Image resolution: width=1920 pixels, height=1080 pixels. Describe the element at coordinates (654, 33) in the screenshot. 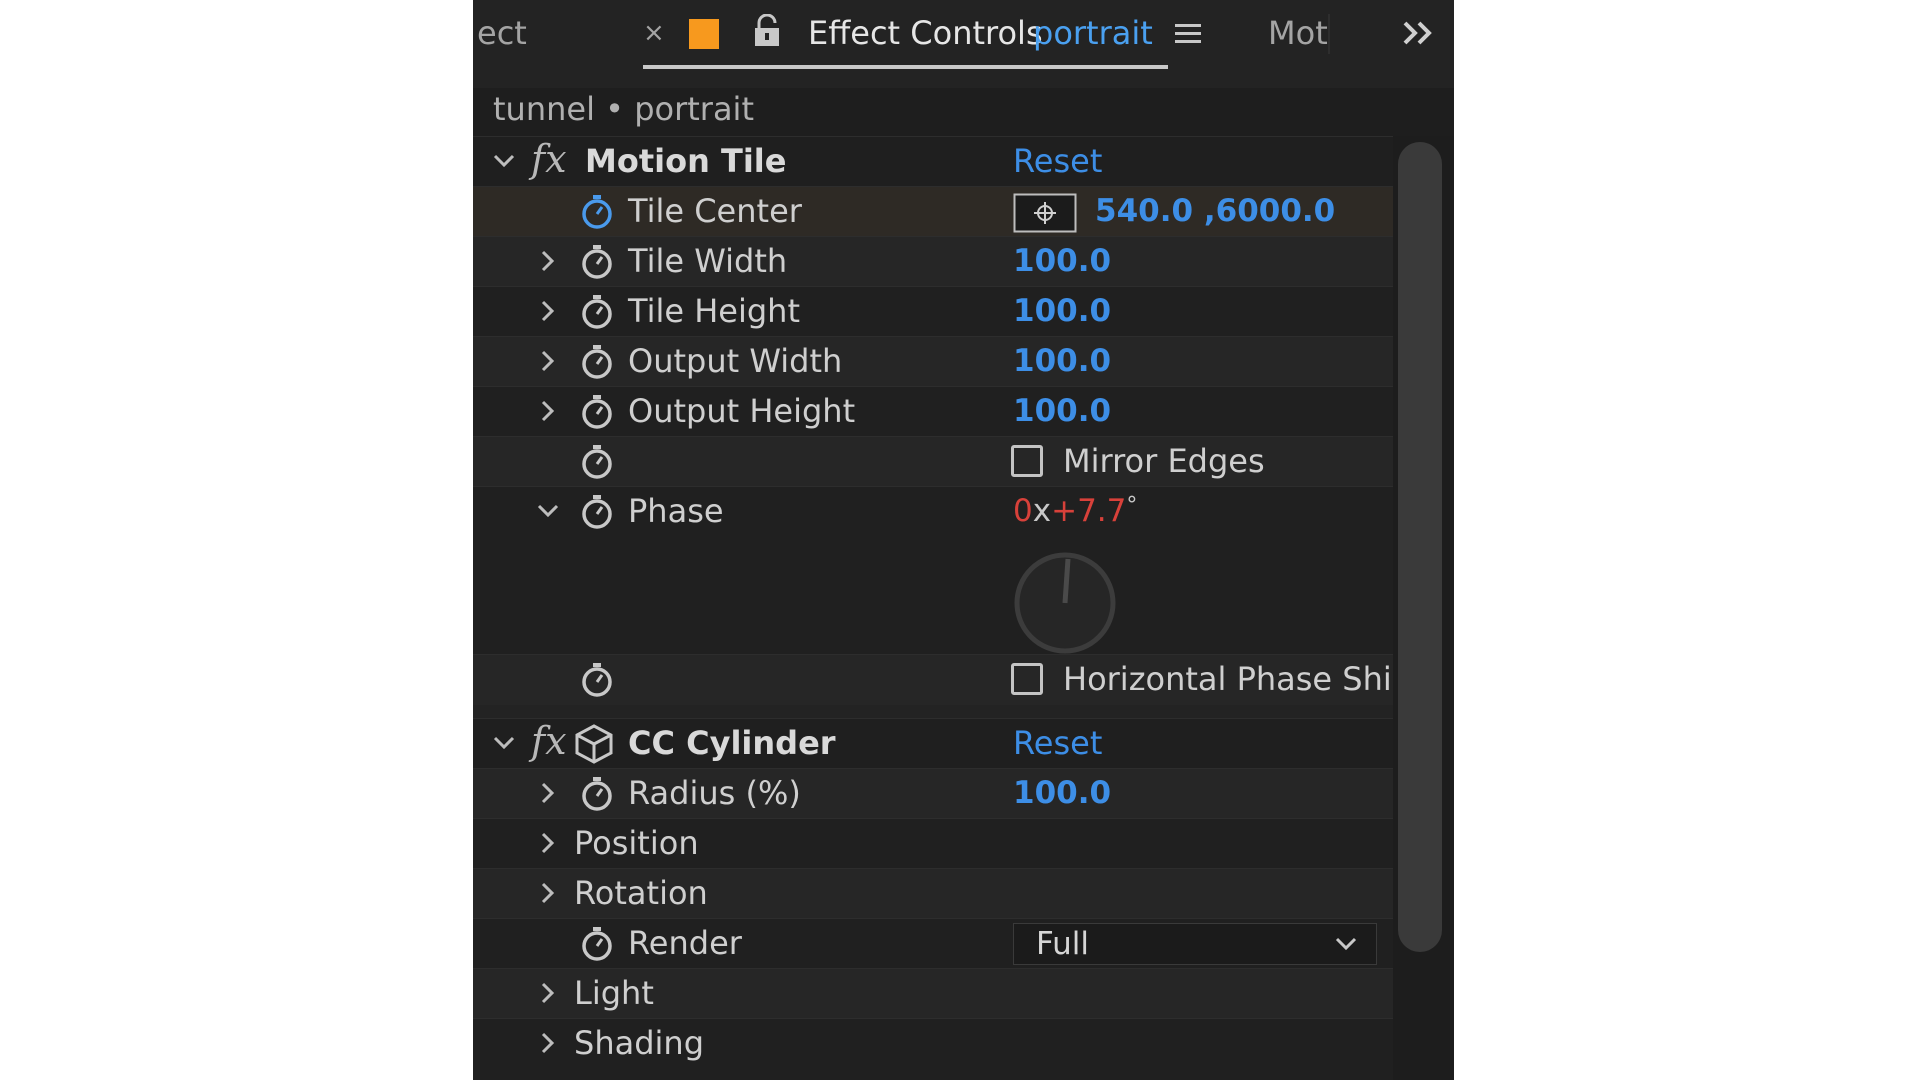

I see `close-icon: ×` at that location.